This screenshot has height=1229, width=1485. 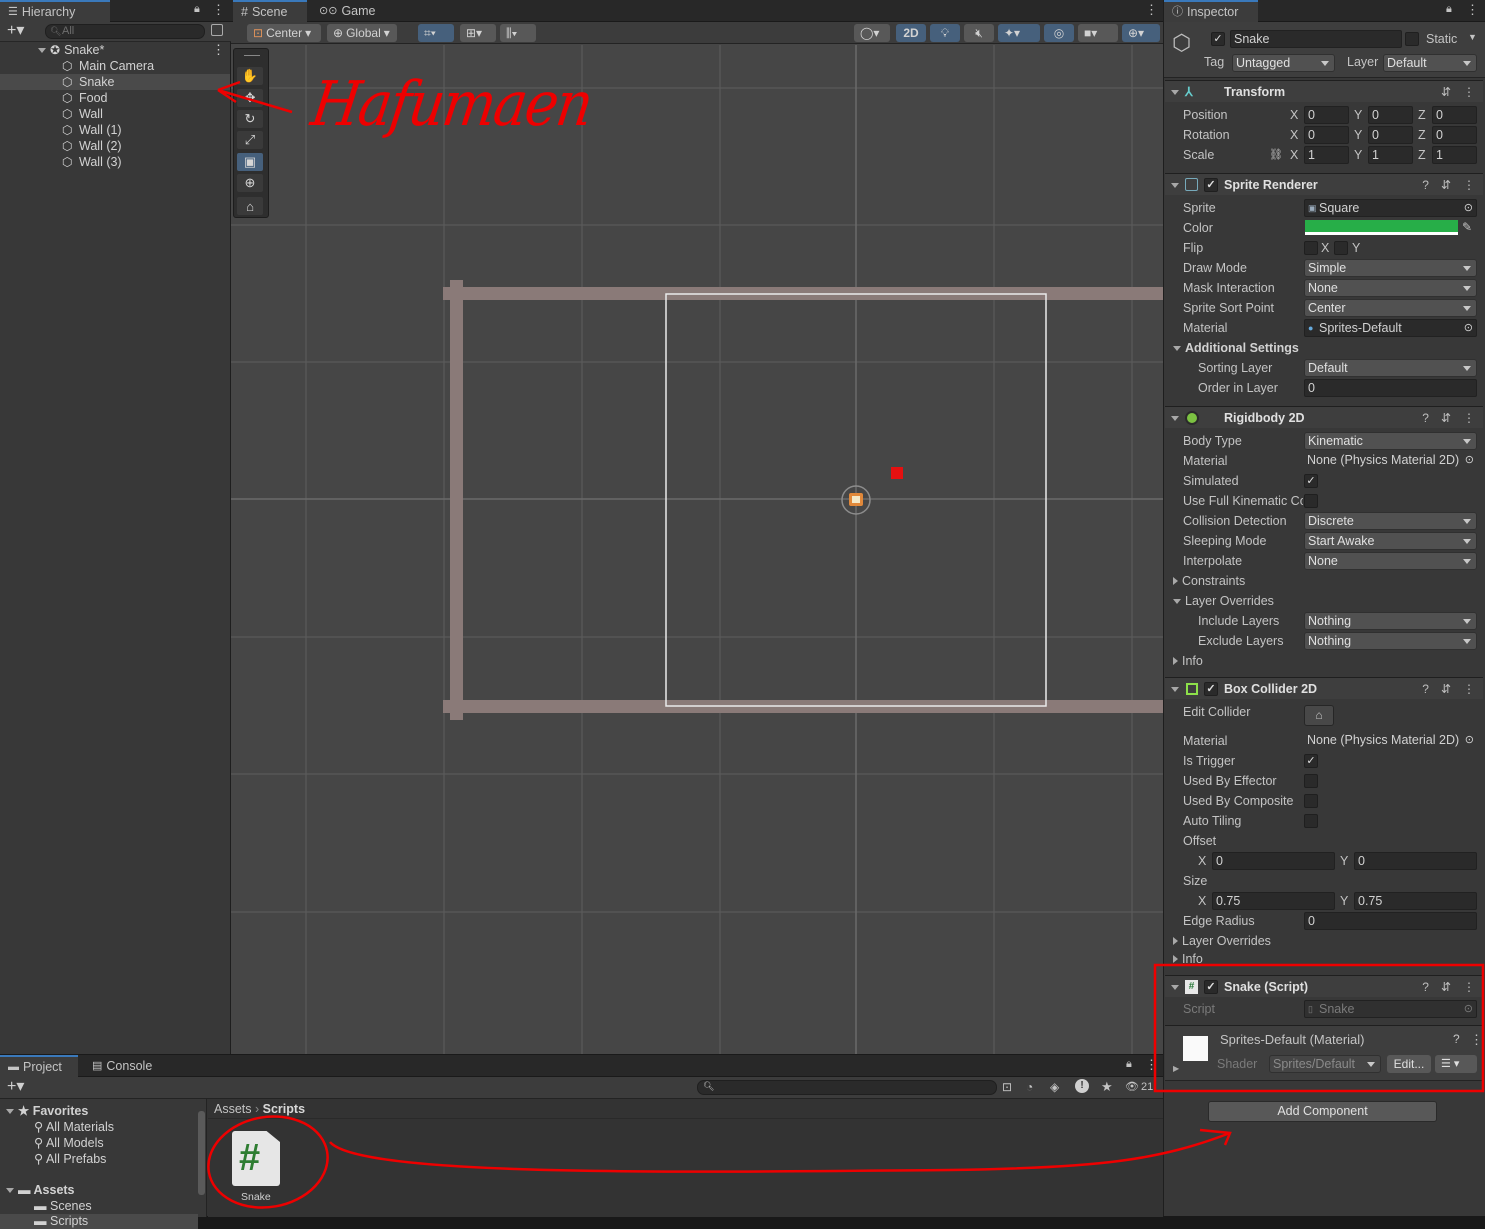 I want to click on project-search-input: 🔍︎, so click(x=847, y=1087).